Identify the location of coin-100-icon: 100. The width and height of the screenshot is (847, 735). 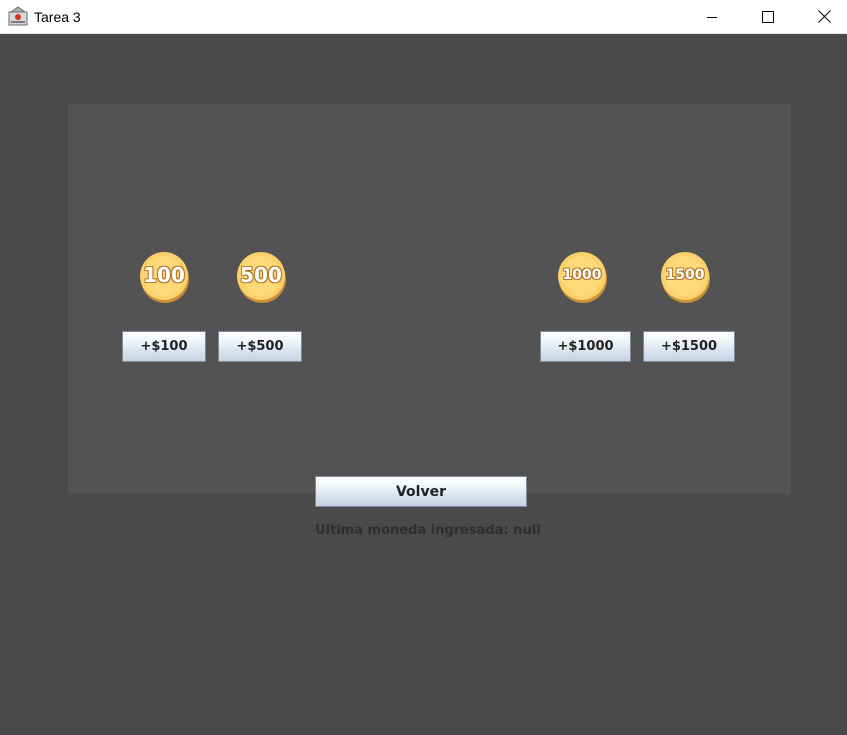
(165, 277).